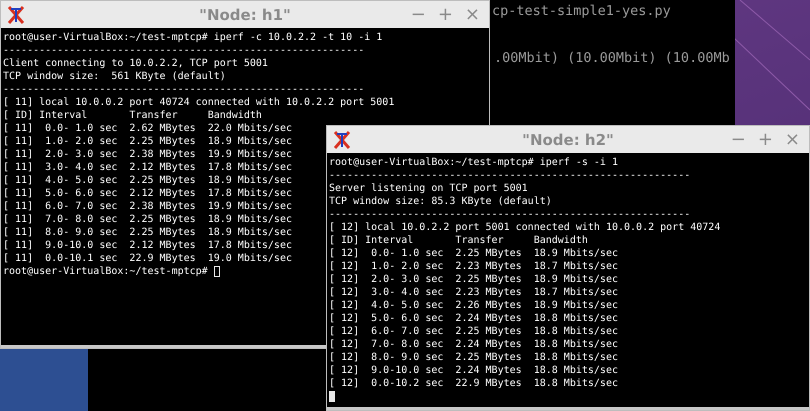 The image size is (810, 411). What do you see at coordinates (147, 167) in the screenshot?
I see `terminal-line: [ 11] 3.0- 4.0 sec 2.12 MBytes 17.8 Mbits/sec` at bounding box center [147, 167].